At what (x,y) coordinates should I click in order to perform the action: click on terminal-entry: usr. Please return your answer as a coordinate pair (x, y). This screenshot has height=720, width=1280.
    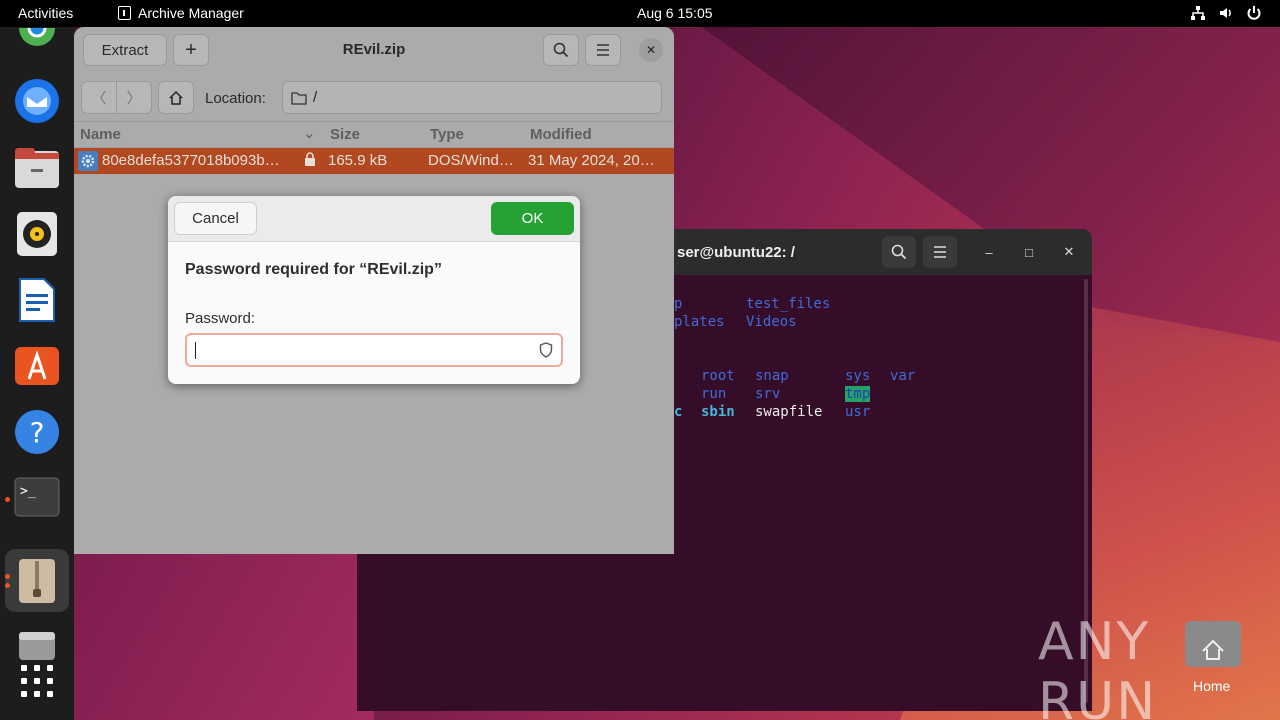
    Looking at the image, I should click on (858, 412).